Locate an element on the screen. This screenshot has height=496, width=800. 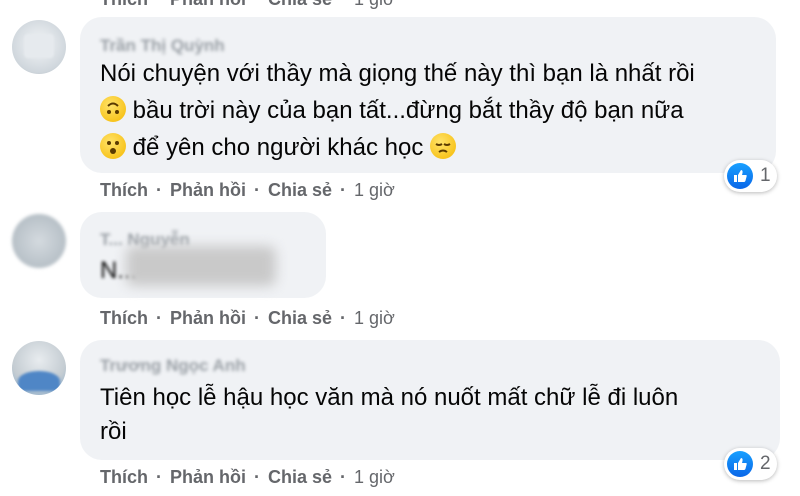
comment-text: rồi is located at coordinates (113, 431).